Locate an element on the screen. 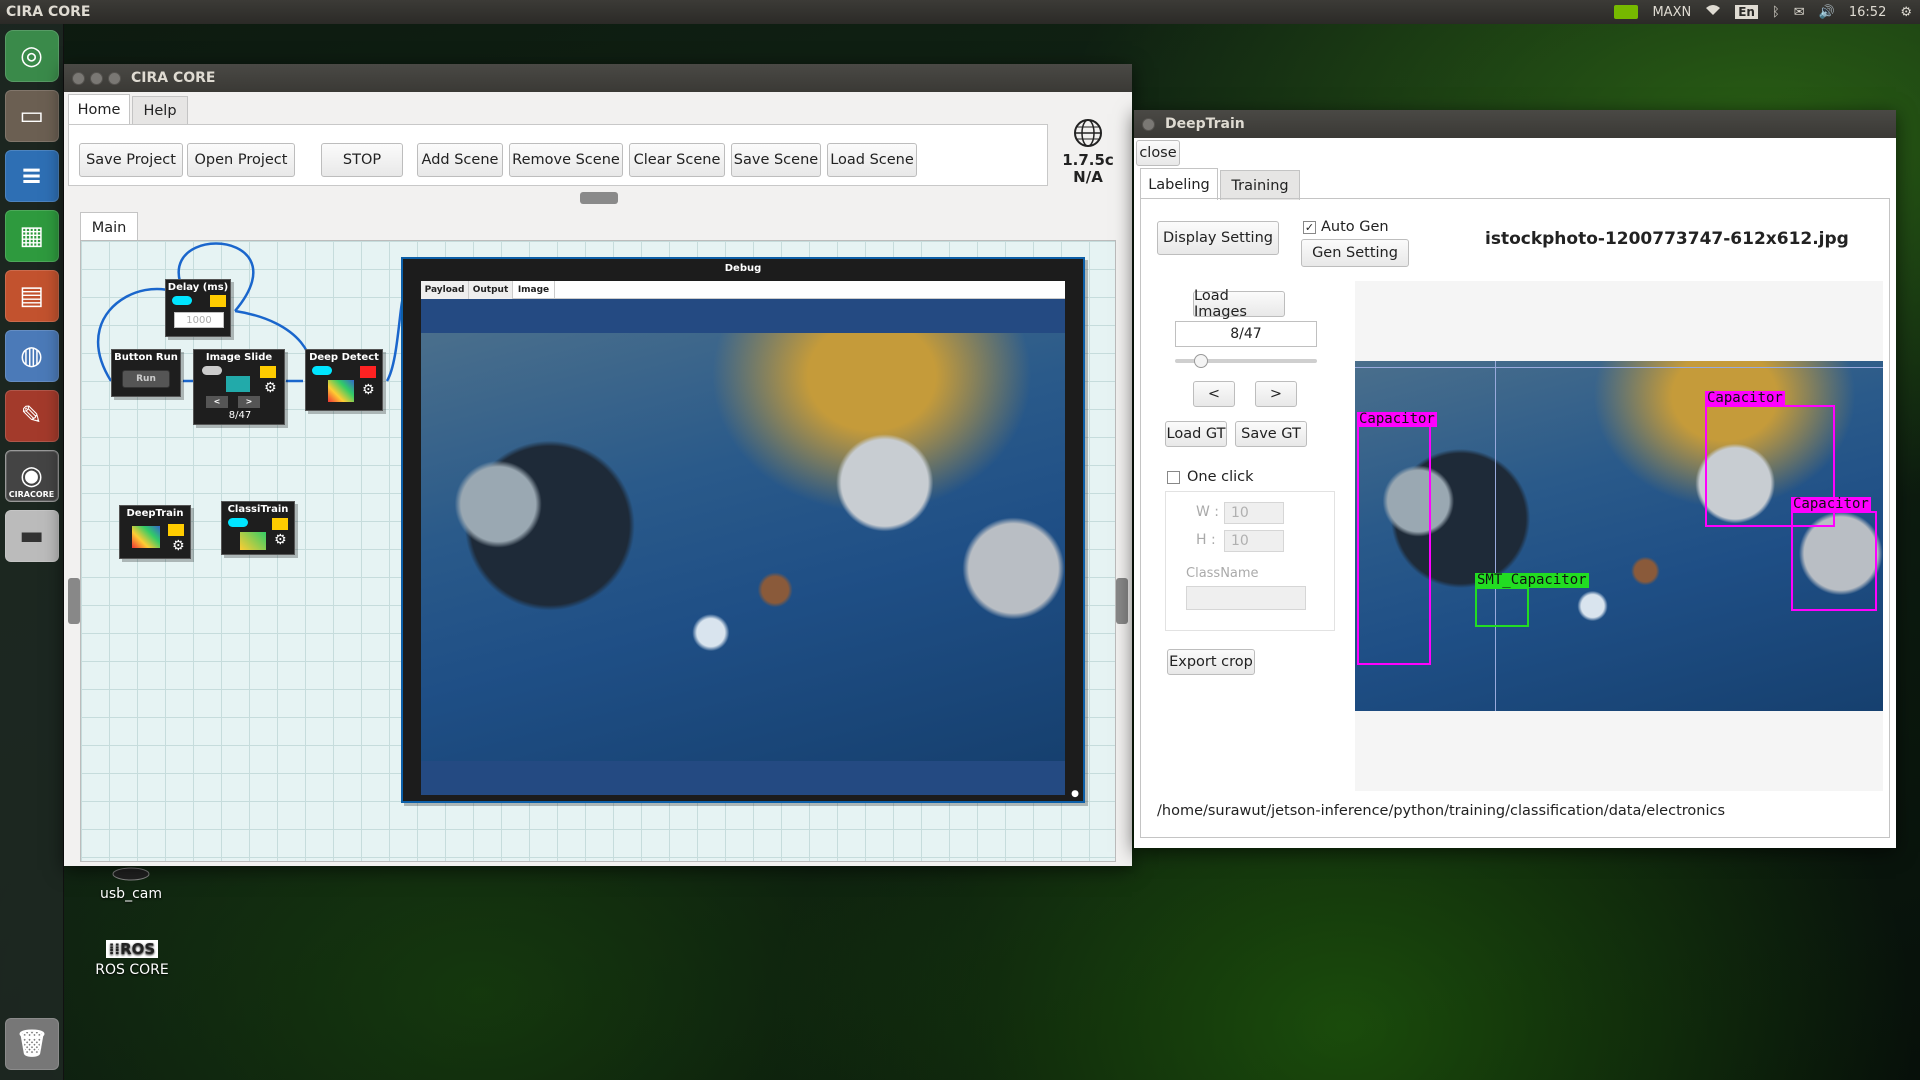 Image resolution: width=1920 pixels, height=1080 pixels. stop-button: STOP is located at coordinates (362, 160).